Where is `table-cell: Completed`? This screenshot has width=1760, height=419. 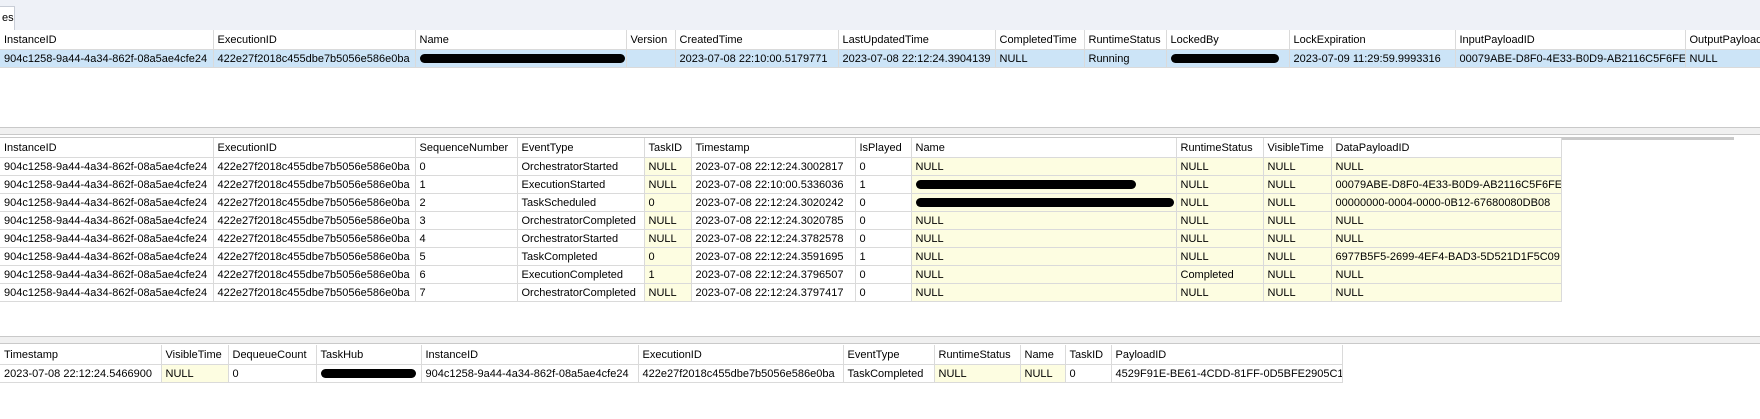
table-cell: Completed is located at coordinates (1220, 274).